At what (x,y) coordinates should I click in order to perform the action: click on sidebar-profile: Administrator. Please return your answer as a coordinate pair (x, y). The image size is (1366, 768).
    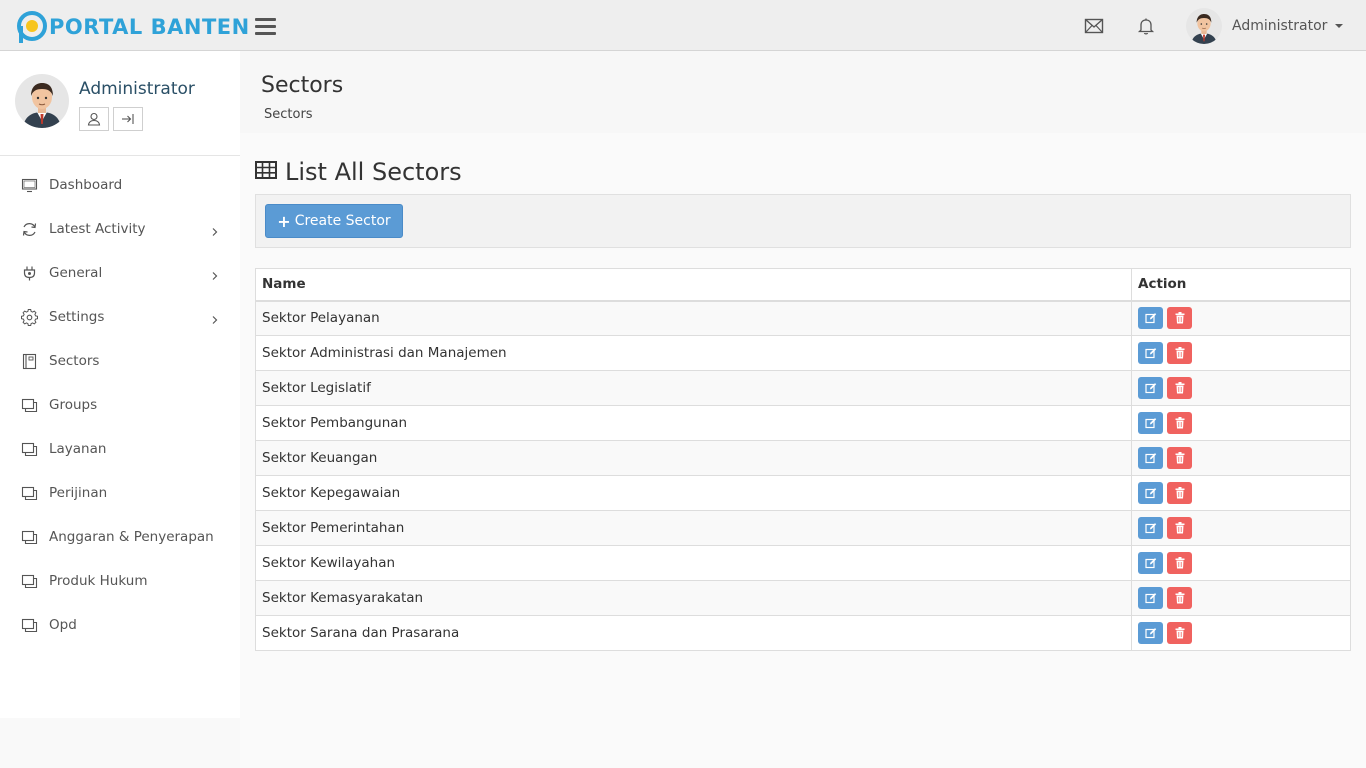
    Looking at the image, I should click on (120, 103).